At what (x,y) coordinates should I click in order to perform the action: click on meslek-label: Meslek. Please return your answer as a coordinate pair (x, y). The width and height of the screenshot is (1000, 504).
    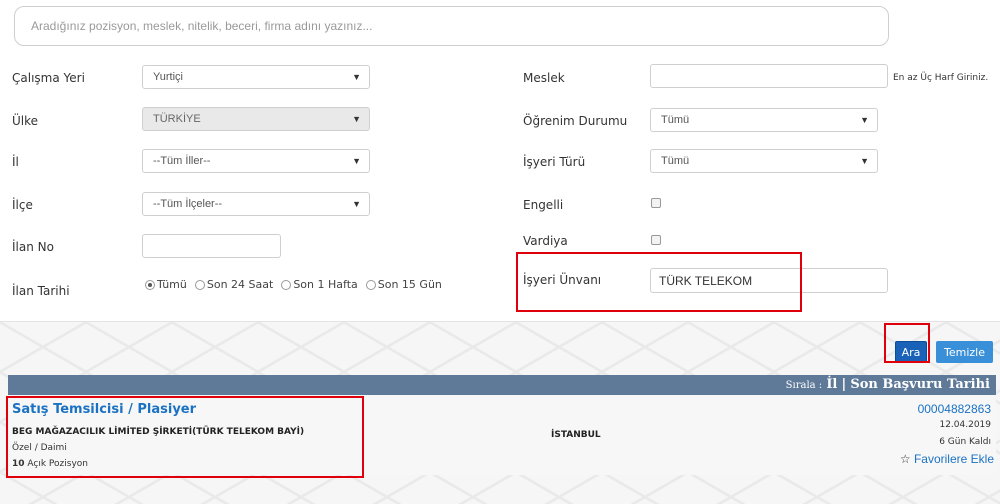
    Looking at the image, I should click on (544, 78).